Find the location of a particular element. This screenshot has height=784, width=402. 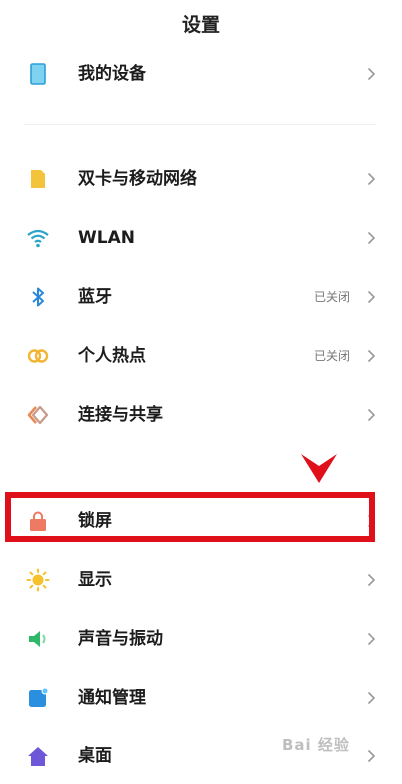

settings-item-wlan: WLAN is located at coordinates (201, 238).